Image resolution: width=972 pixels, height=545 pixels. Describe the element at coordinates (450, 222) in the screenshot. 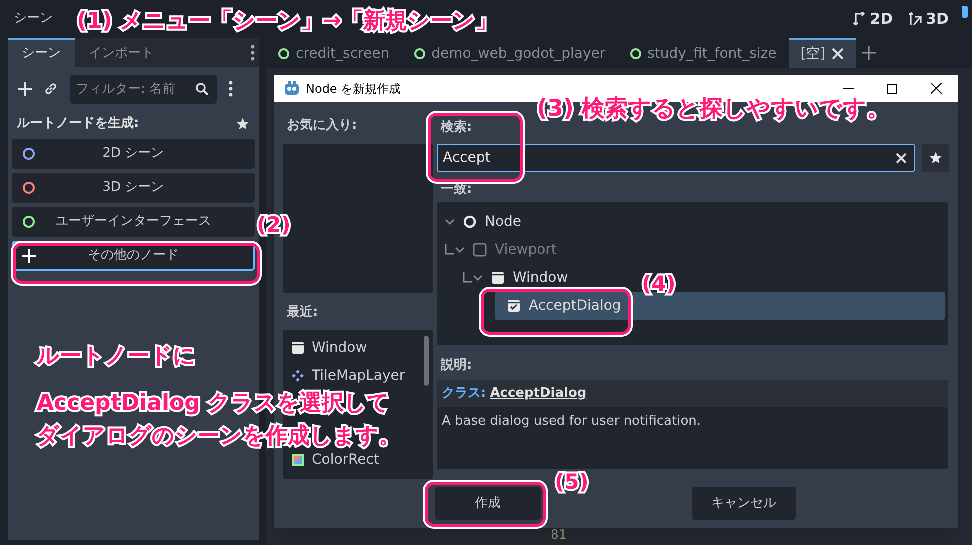

I see `chevron-down-icon` at that location.